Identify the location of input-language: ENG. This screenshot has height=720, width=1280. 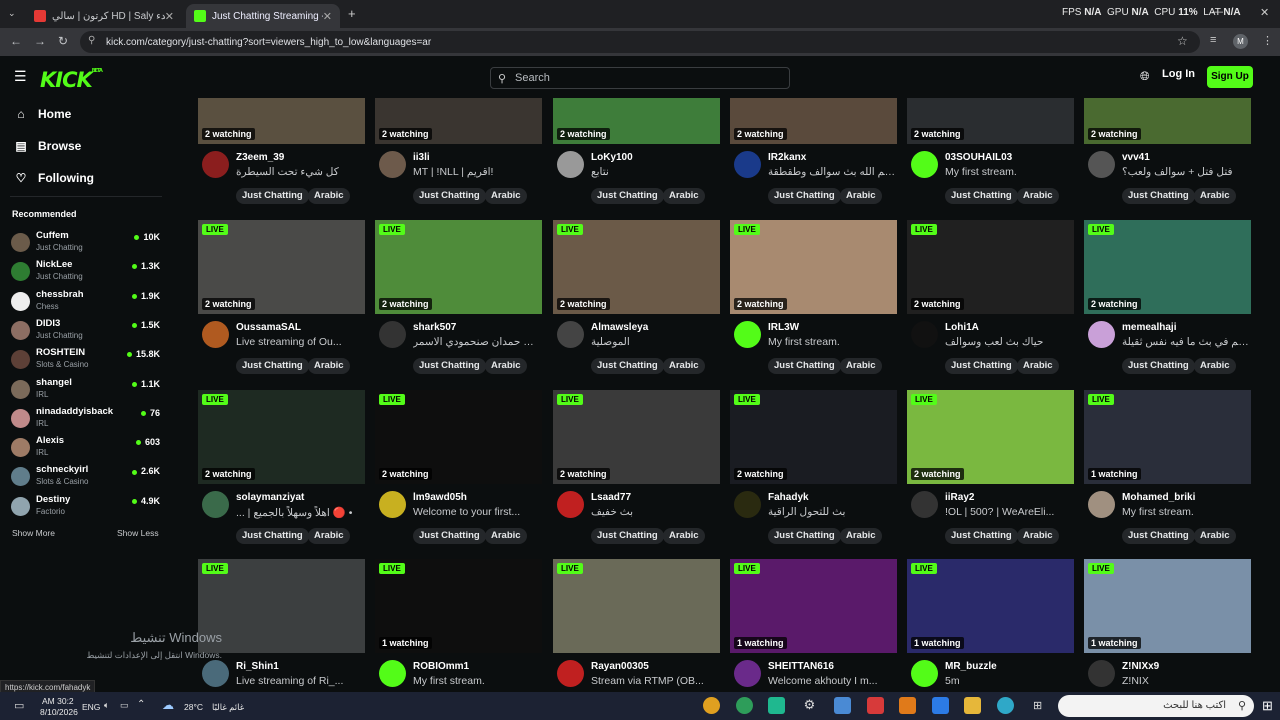
(91, 707).